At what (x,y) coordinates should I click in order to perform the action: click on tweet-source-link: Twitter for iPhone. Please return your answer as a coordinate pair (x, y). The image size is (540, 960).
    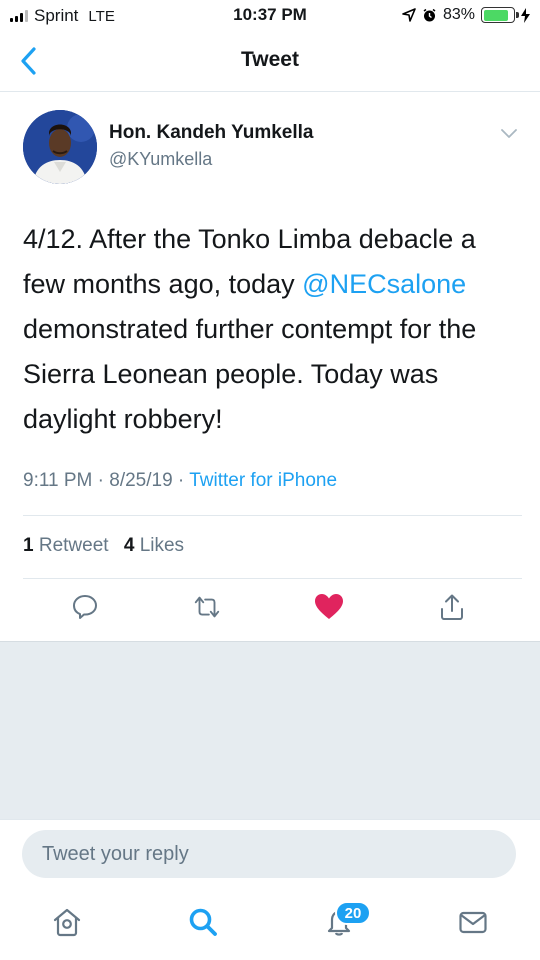
    Looking at the image, I should click on (263, 480).